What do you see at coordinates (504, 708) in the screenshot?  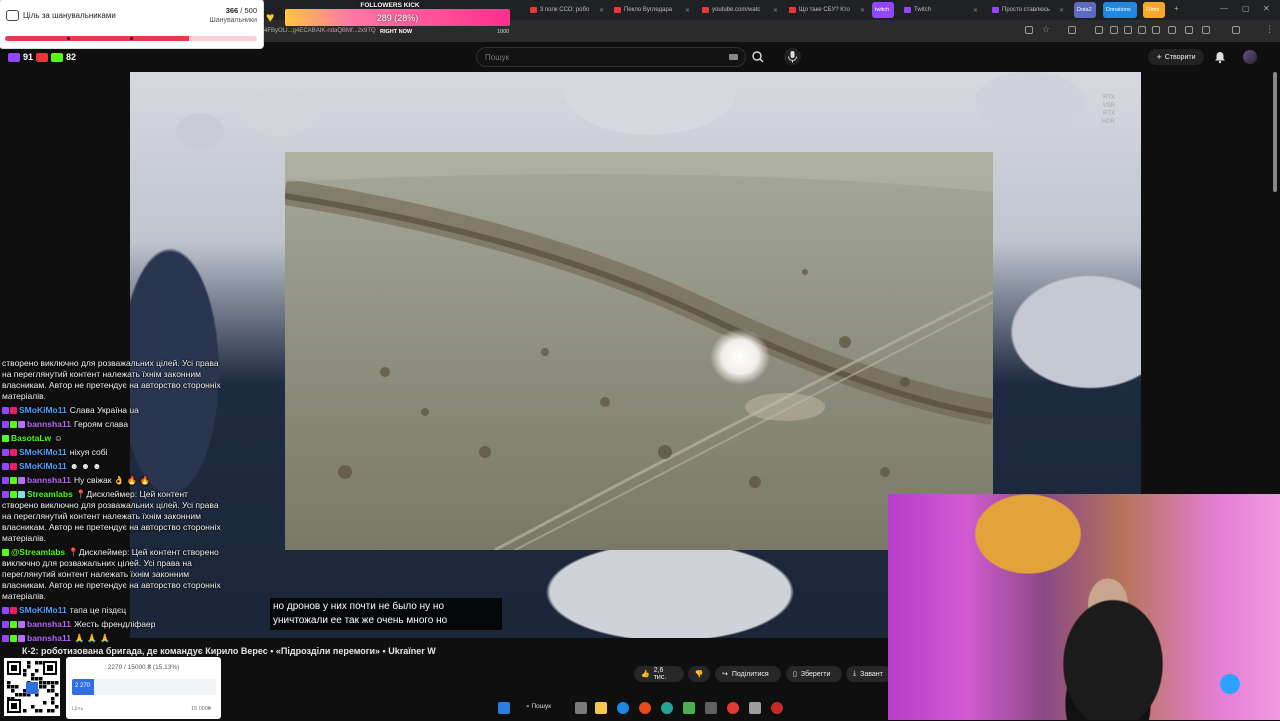 I see `windows-start-icon` at bounding box center [504, 708].